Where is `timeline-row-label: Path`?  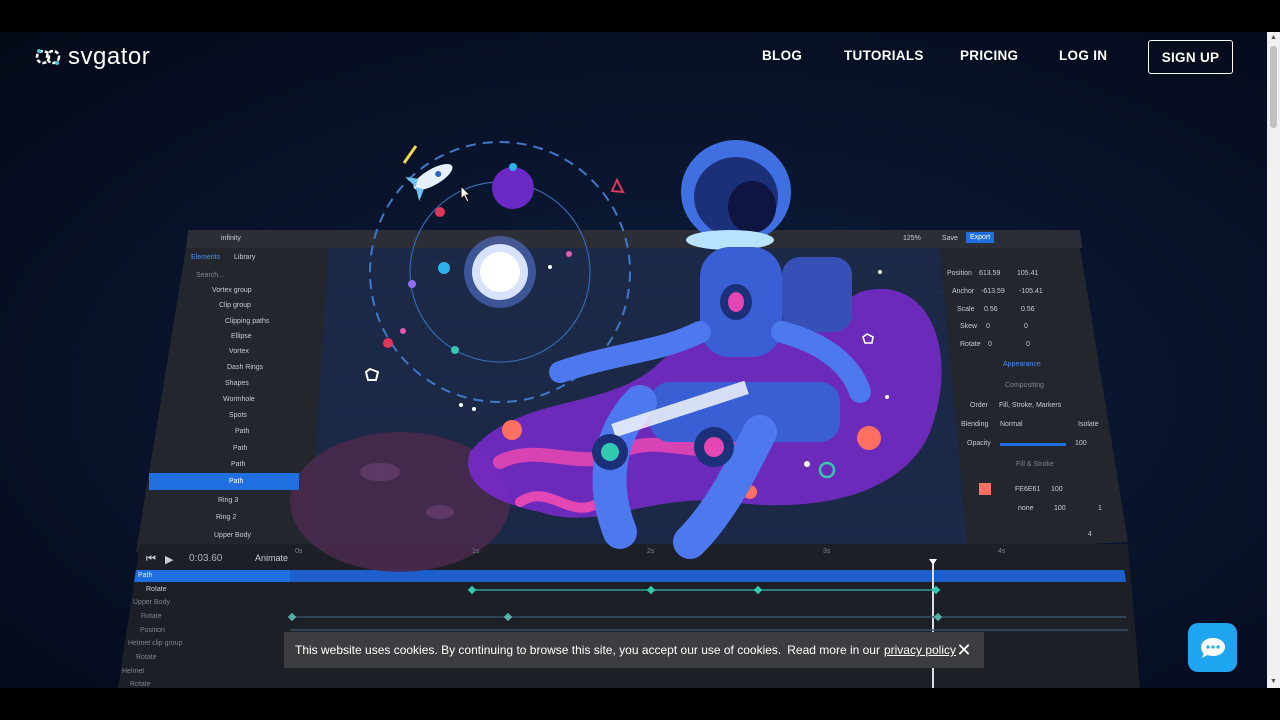
timeline-row-label: Path is located at coordinates (145, 575).